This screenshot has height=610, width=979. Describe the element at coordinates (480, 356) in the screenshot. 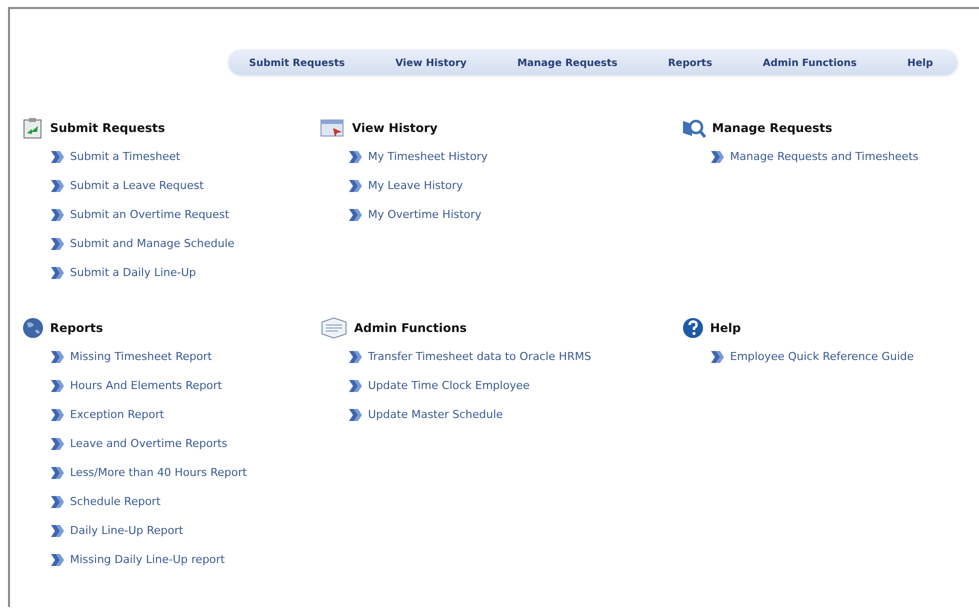

I see `menu-link: Transfer Timesheet data to Oracle HRMS` at that location.